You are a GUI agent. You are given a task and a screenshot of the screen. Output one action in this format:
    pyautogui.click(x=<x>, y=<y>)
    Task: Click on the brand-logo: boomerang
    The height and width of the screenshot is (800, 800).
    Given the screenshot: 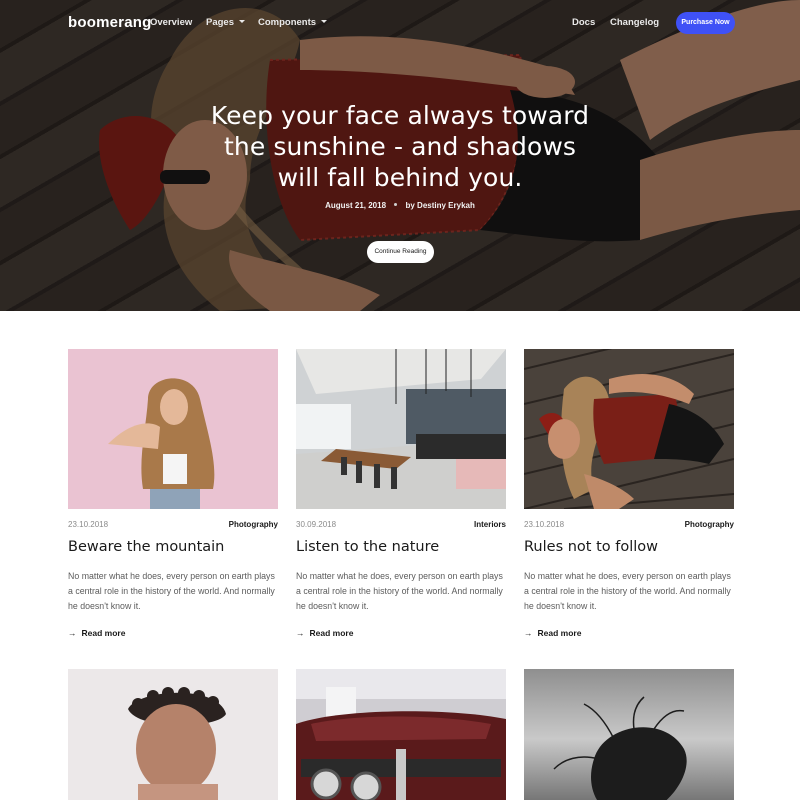 What is the action you would take?
    pyautogui.click(x=109, y=22)
    